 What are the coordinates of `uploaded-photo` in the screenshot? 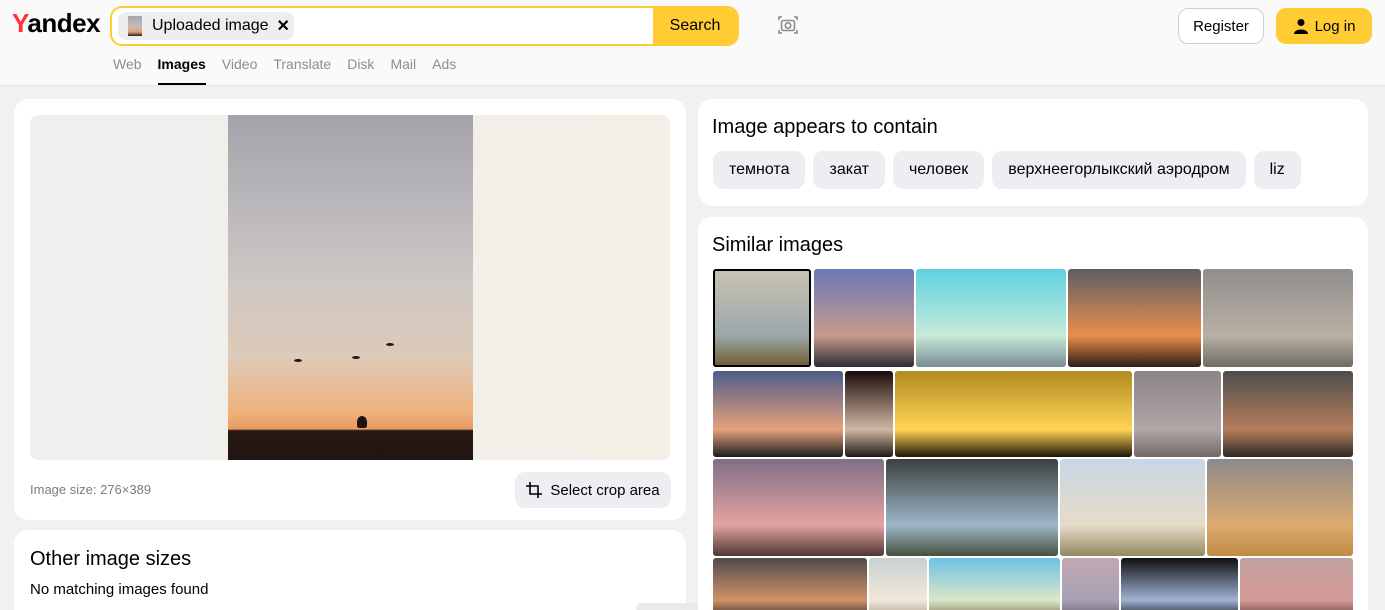 It's located at (350, 287).